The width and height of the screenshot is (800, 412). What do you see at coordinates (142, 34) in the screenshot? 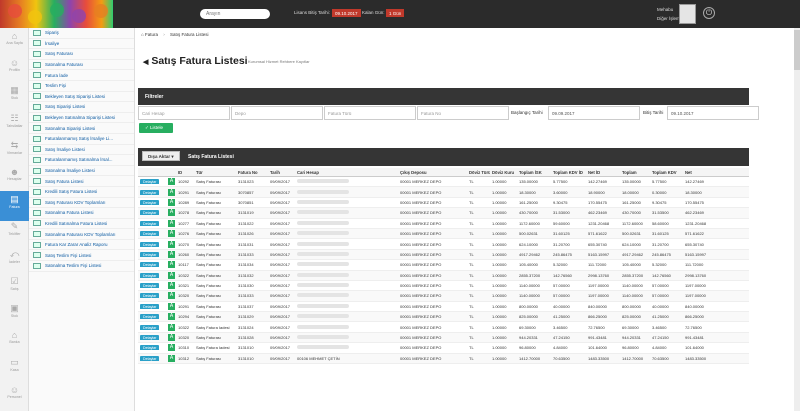
I see `home-icon: ⌂` at bounding box center [142, 34].